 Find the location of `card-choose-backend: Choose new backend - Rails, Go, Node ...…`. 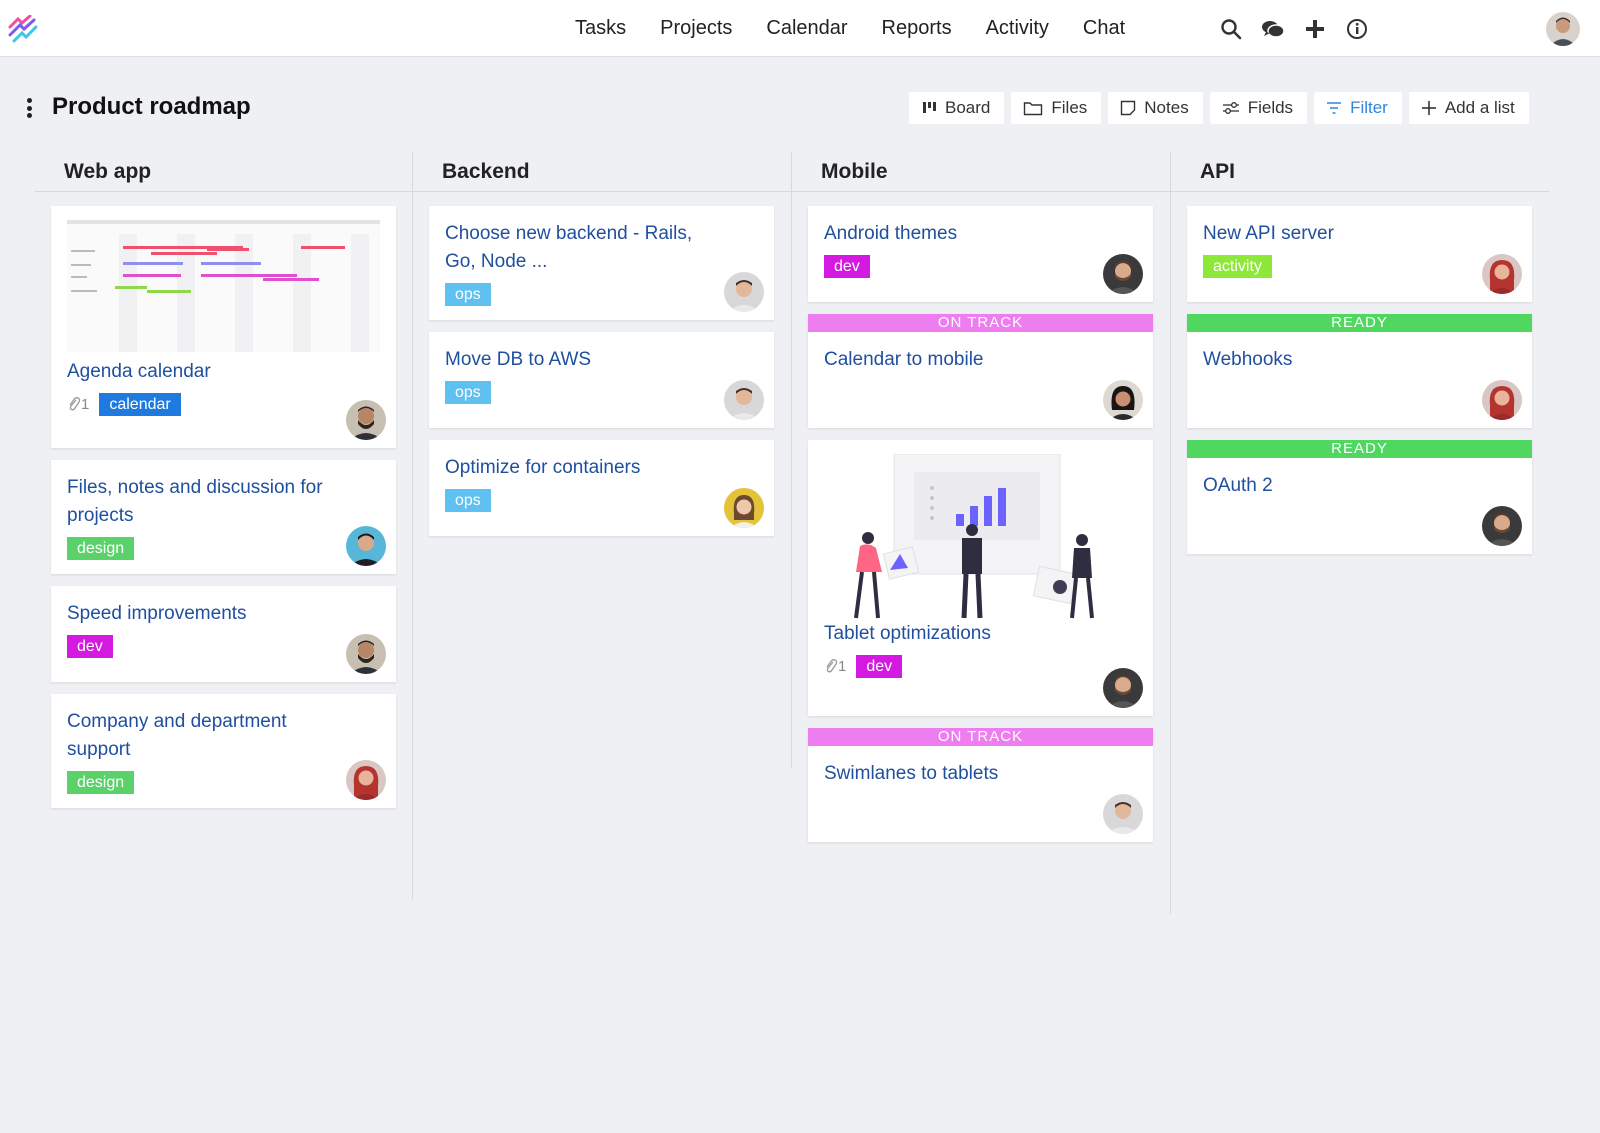

card-choose-backend: Choose new backend - Rails, Go, Node ...… is located at coordinates (601, 263).